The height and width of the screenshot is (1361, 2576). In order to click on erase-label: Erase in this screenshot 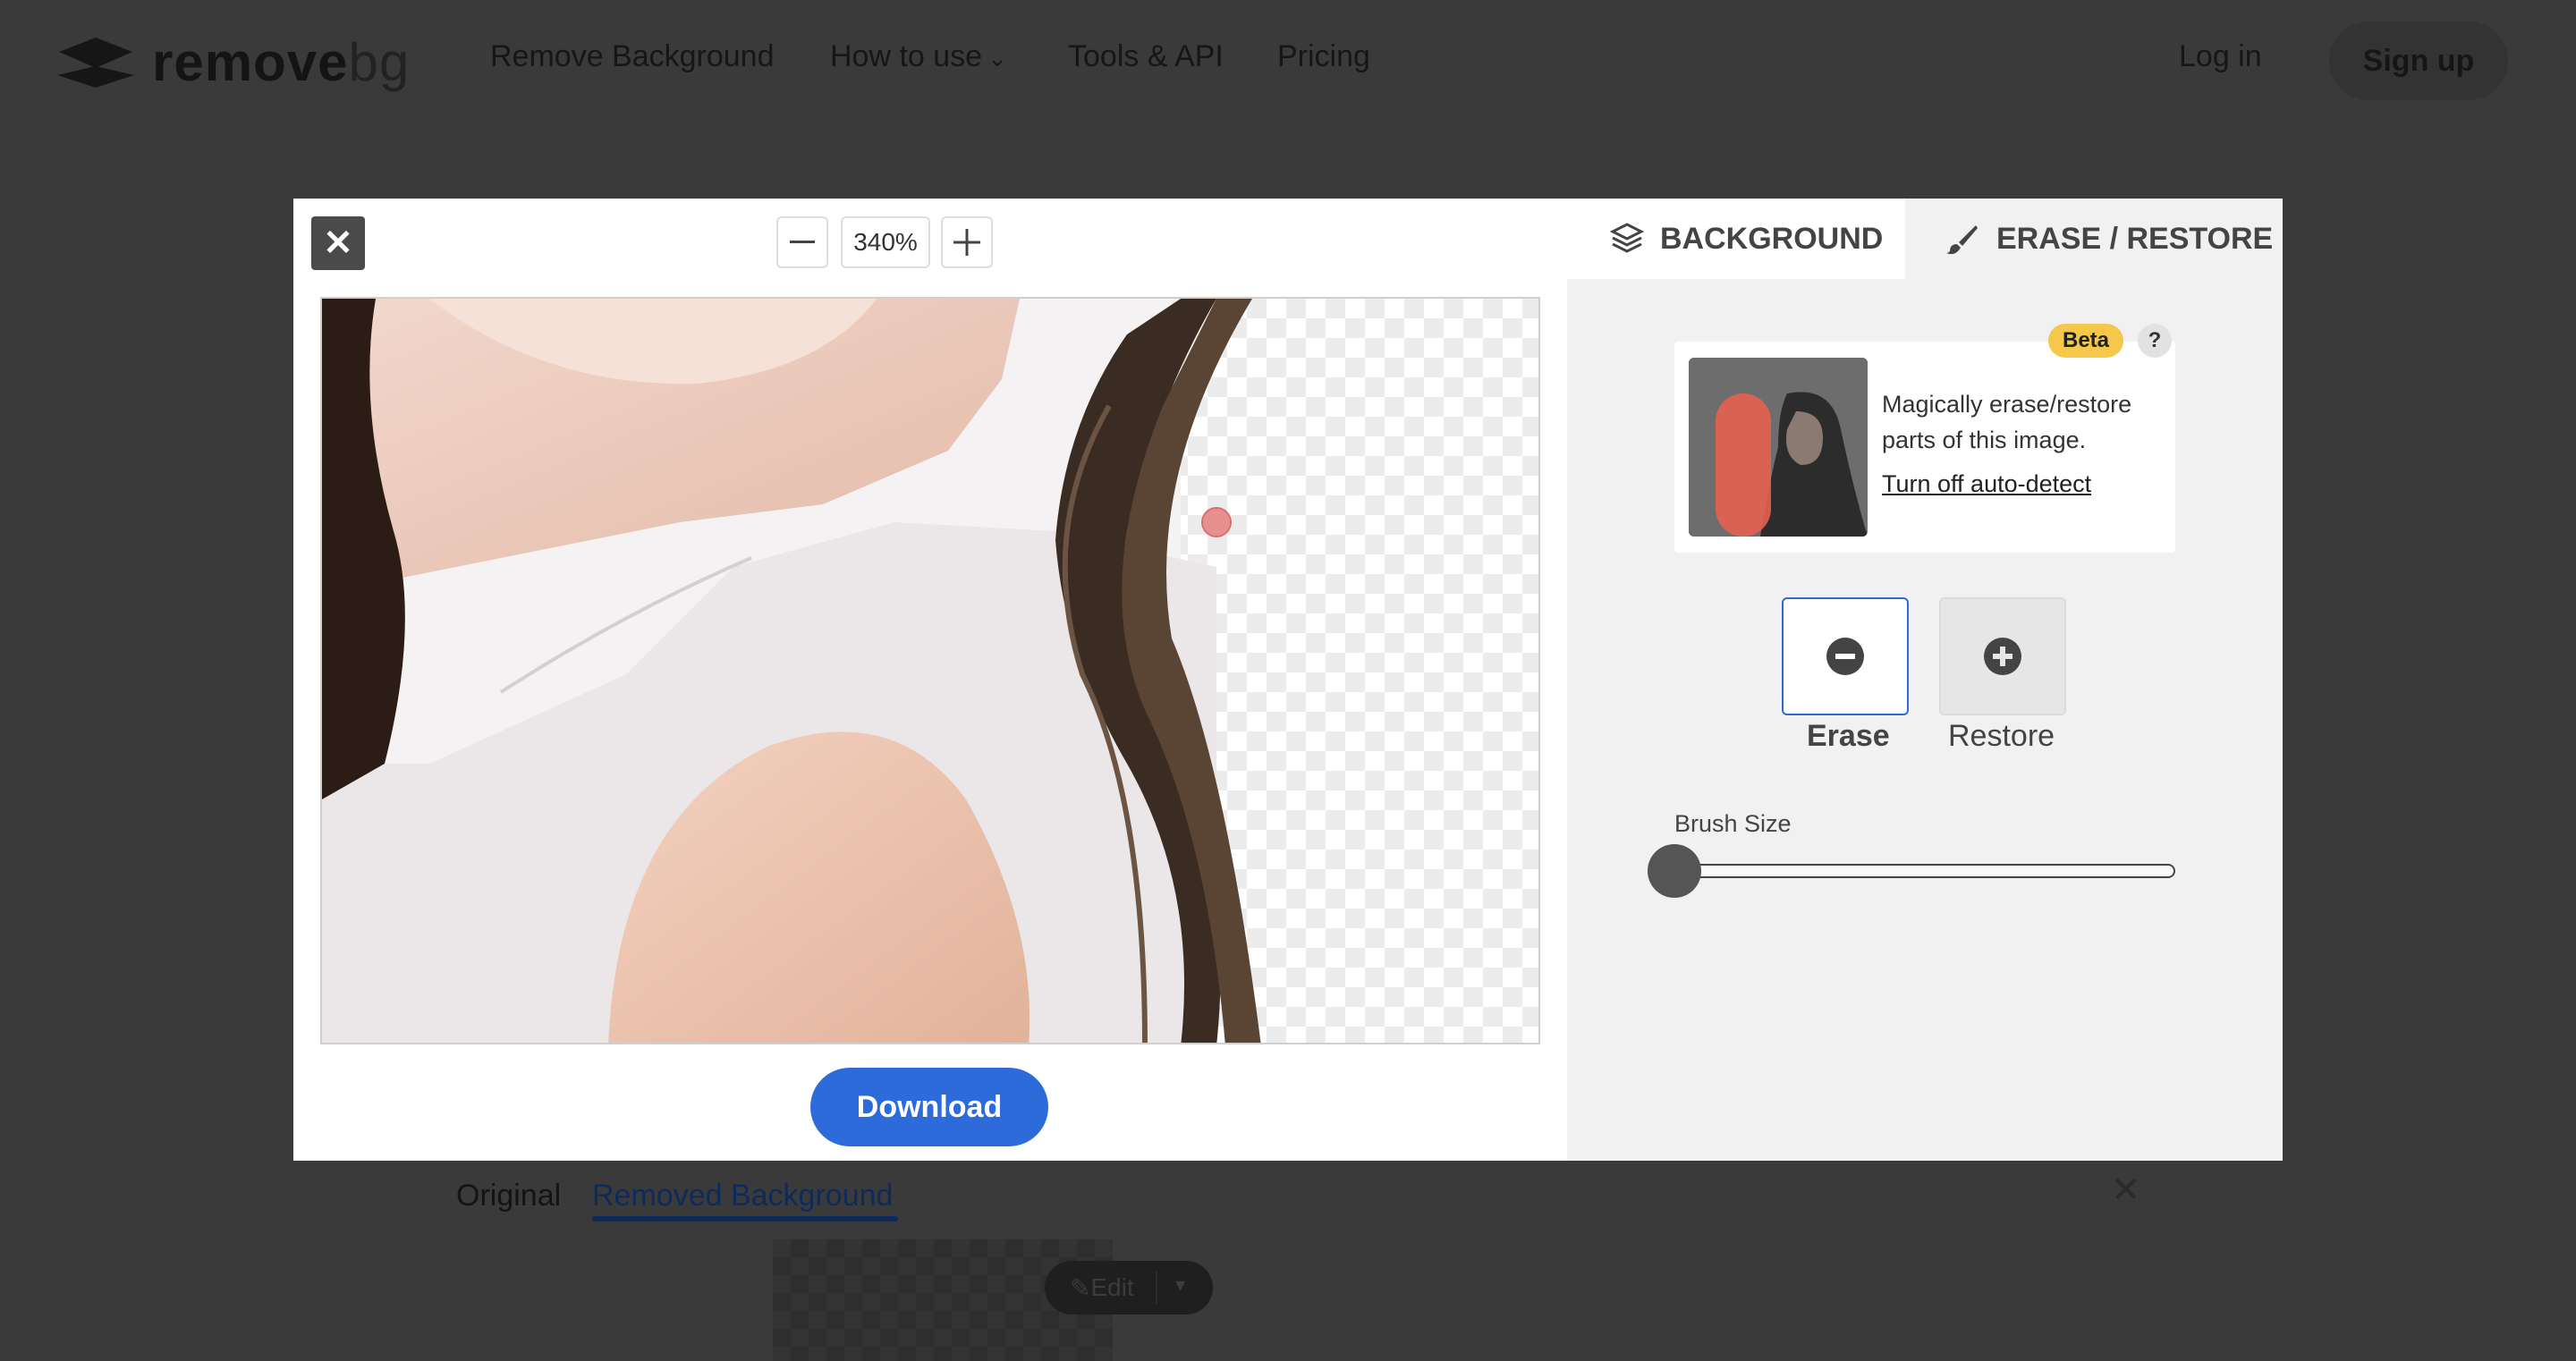, I will do `click(1848, 736)`.